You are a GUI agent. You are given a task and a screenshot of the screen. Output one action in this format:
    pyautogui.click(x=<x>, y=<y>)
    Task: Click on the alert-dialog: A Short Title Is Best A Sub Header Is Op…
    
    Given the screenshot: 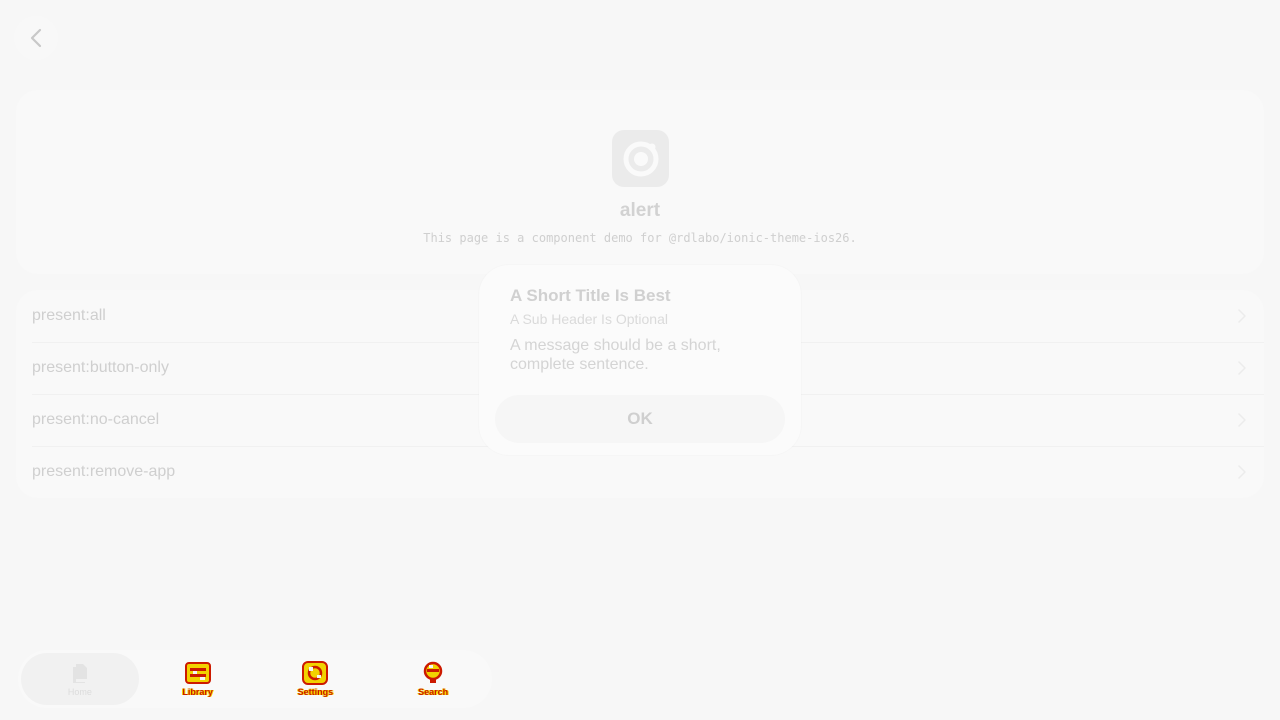 What is the action you would take?
    pyautogui.click(x=640, y=360)
    